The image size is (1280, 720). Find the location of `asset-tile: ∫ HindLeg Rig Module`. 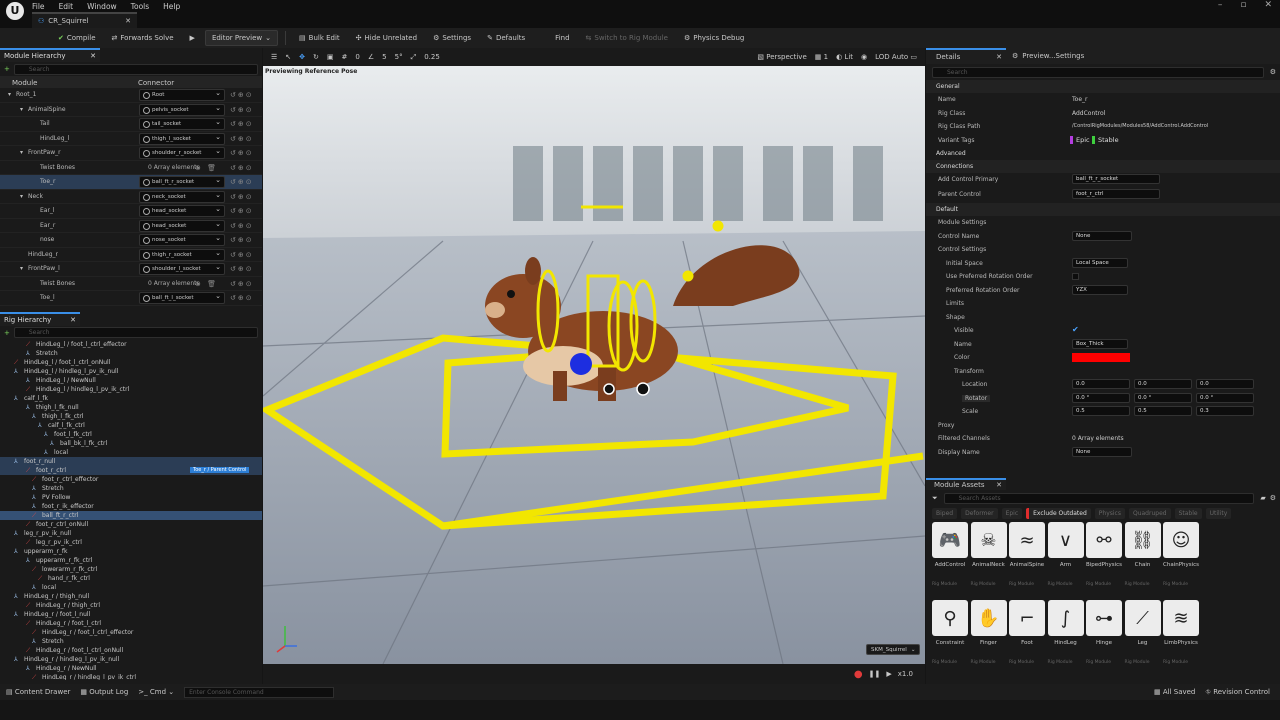

asset-tile: ∫ HindLeg Rig Module is located at coordinates (1065, 637).